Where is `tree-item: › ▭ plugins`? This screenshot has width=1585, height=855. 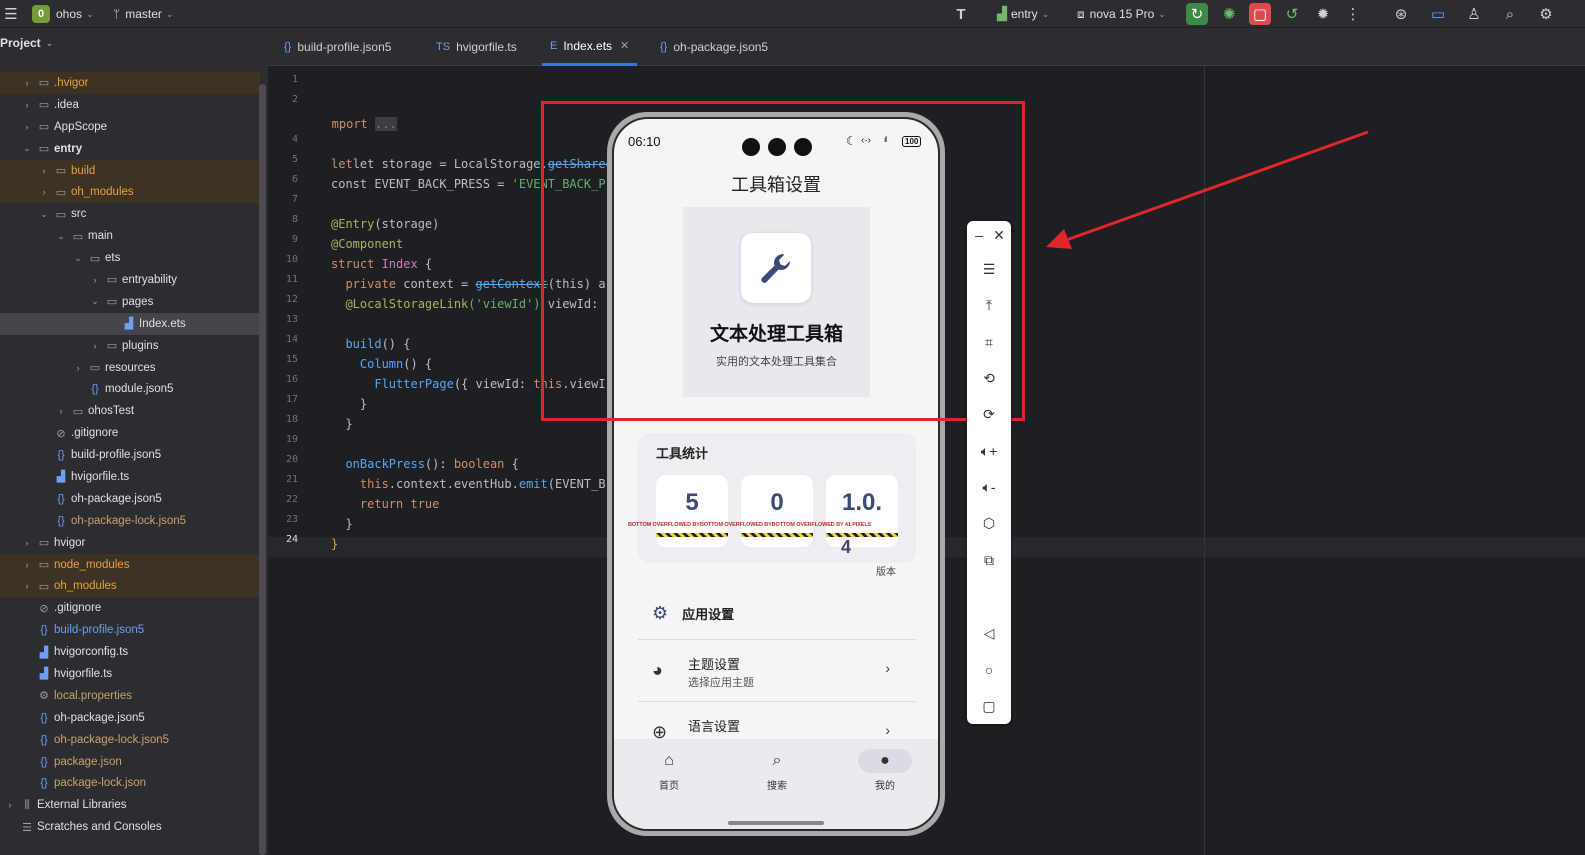
tree-item: › ▭ plugins is located at coordinates (130, 346).